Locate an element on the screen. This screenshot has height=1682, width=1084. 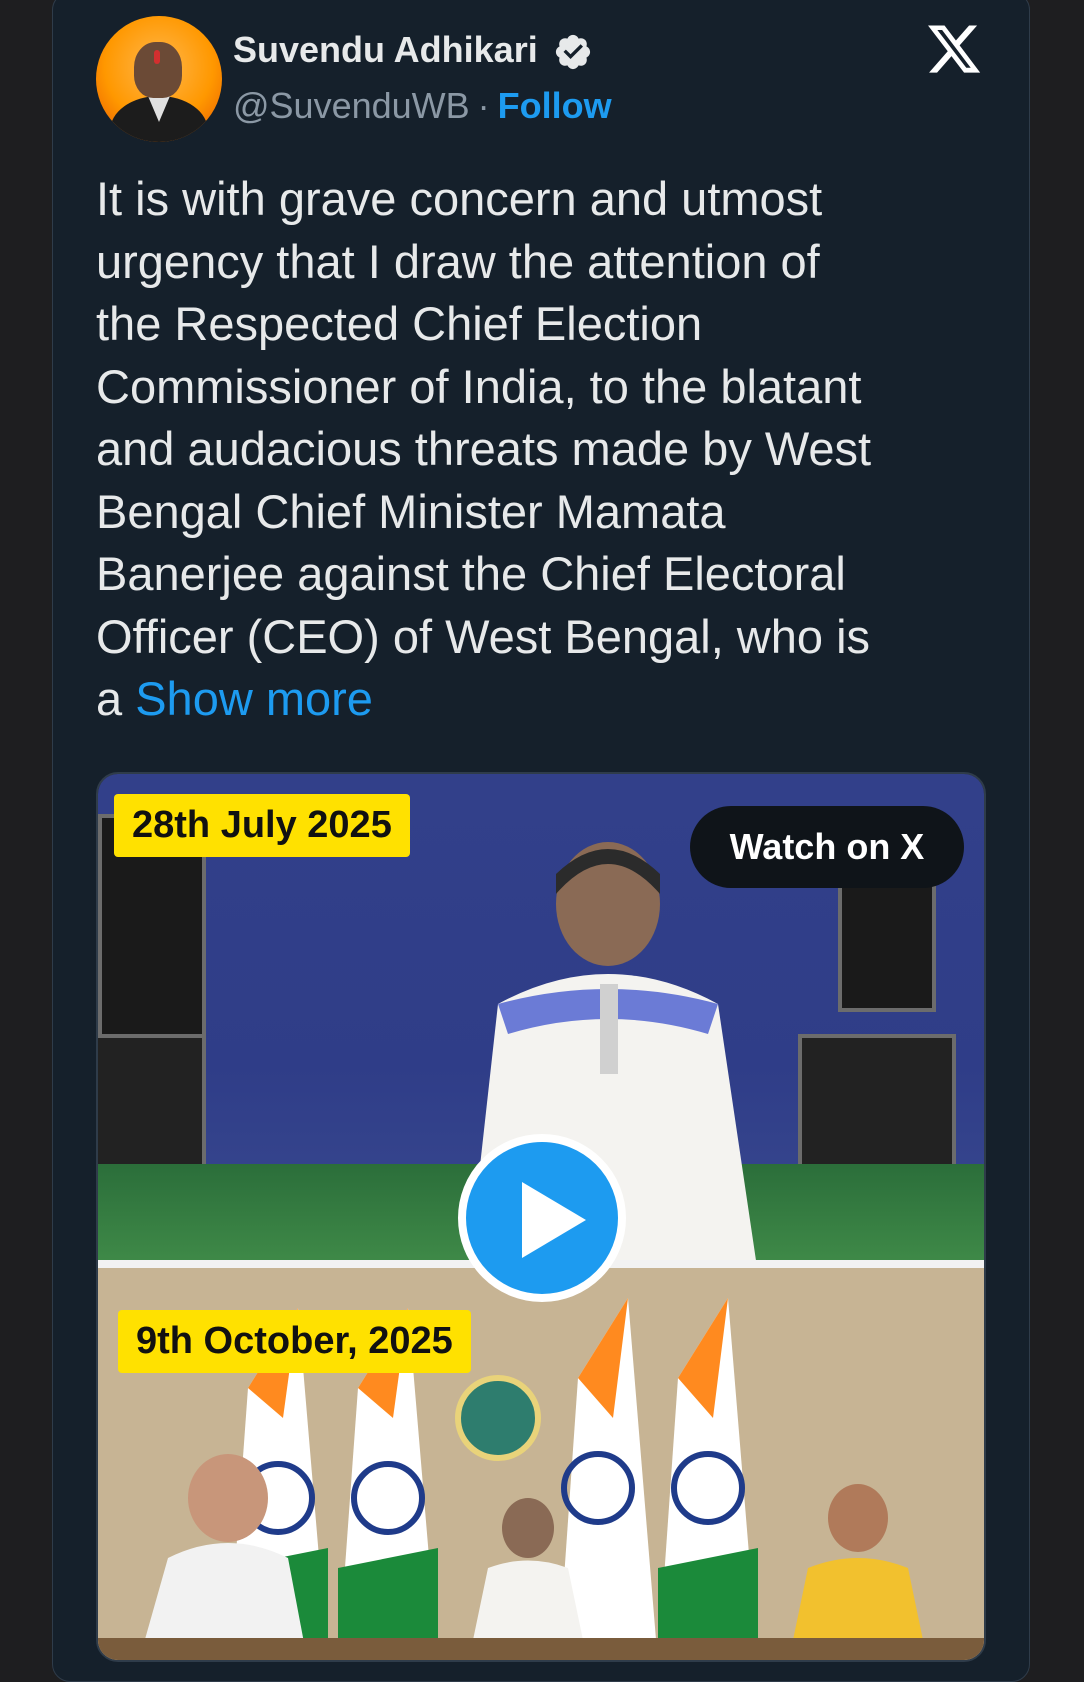
x-logo-icon is located at coordinates (954, 49).